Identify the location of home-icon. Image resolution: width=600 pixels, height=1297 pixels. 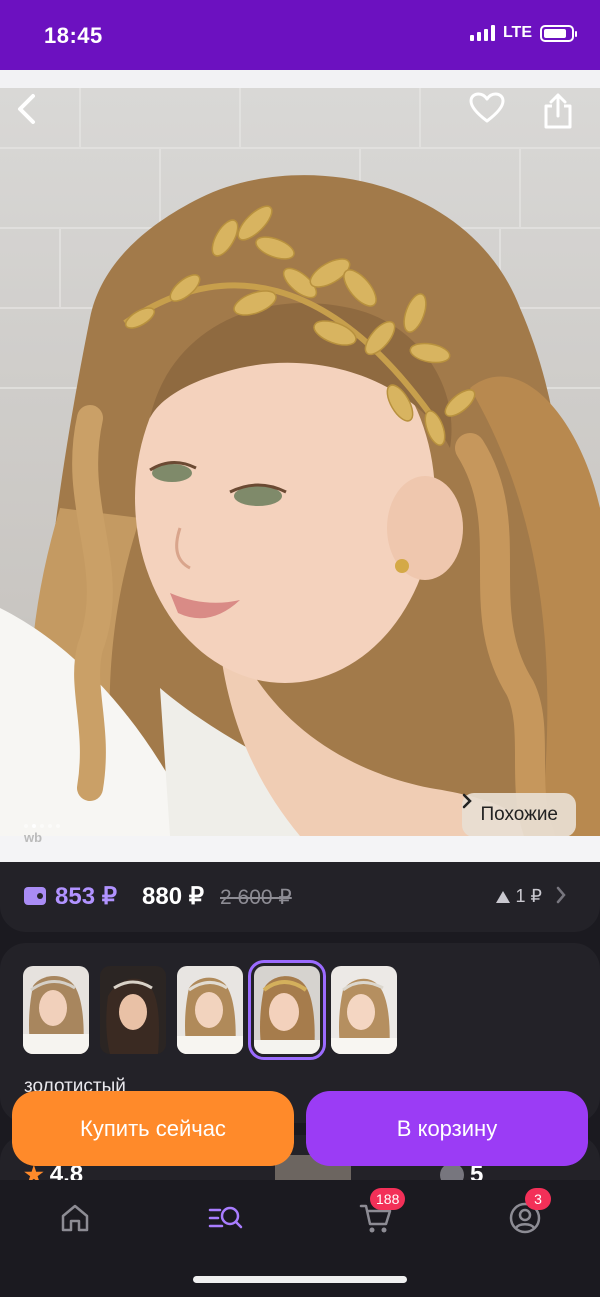
(75, 1218).